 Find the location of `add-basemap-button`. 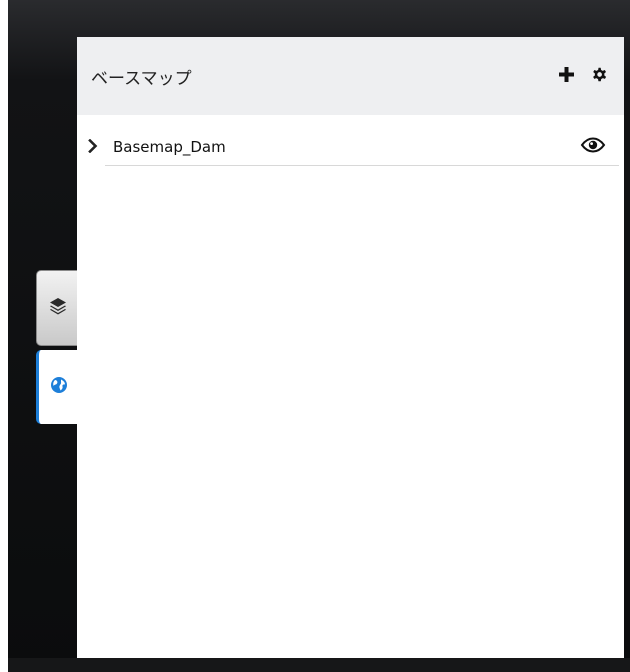

add-basemap-button is located at coordinates (566, 76).